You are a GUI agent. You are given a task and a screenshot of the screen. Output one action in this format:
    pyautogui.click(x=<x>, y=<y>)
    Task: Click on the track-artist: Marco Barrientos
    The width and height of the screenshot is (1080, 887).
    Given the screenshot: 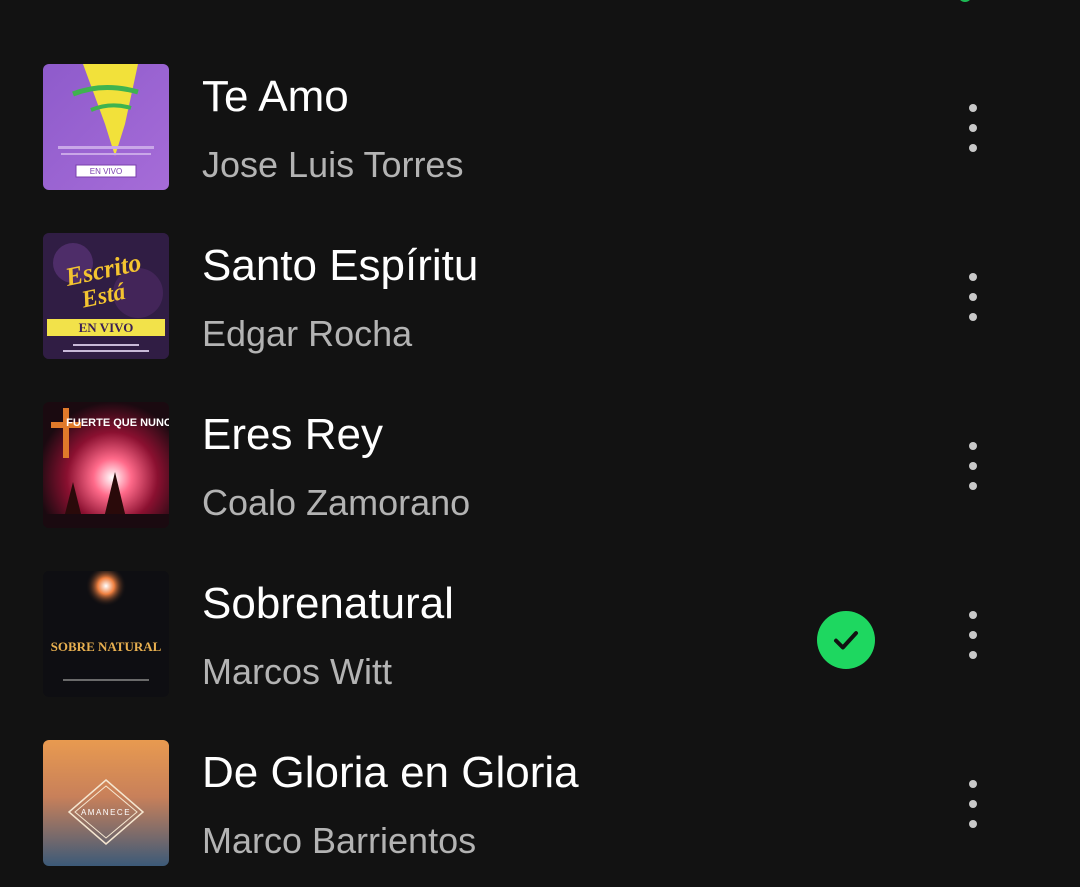 What is the action you would take?
    pyautogui.click(x=339, y=840)
    